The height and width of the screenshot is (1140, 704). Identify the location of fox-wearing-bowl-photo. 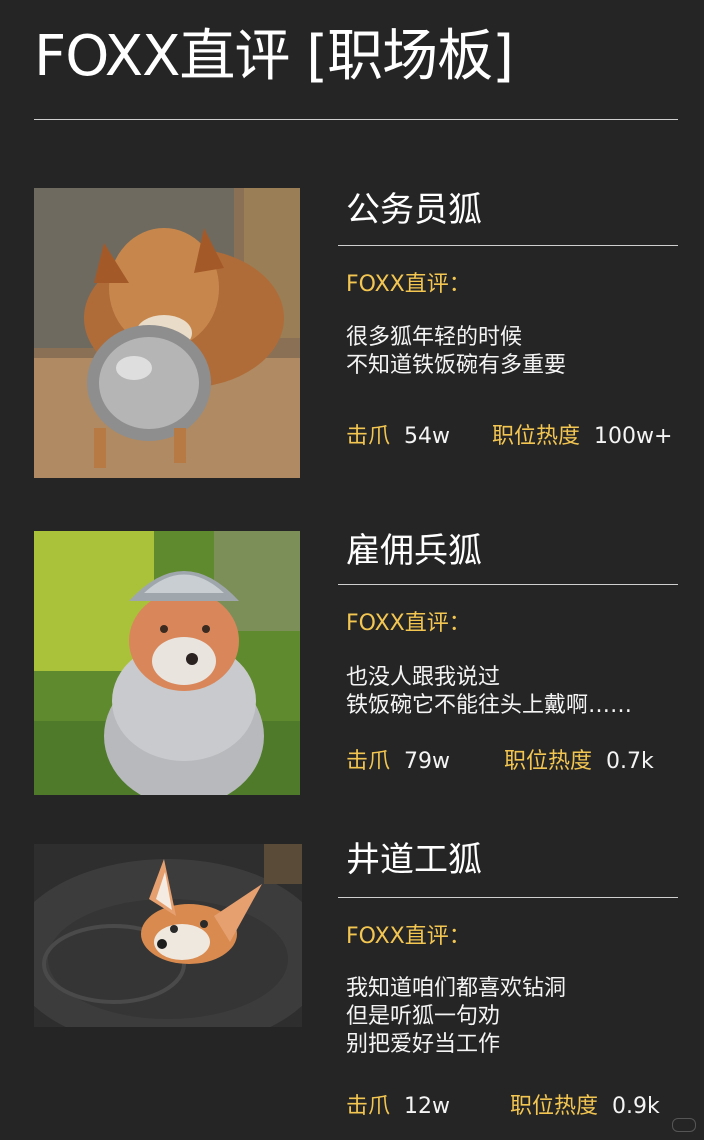
(167, 663).